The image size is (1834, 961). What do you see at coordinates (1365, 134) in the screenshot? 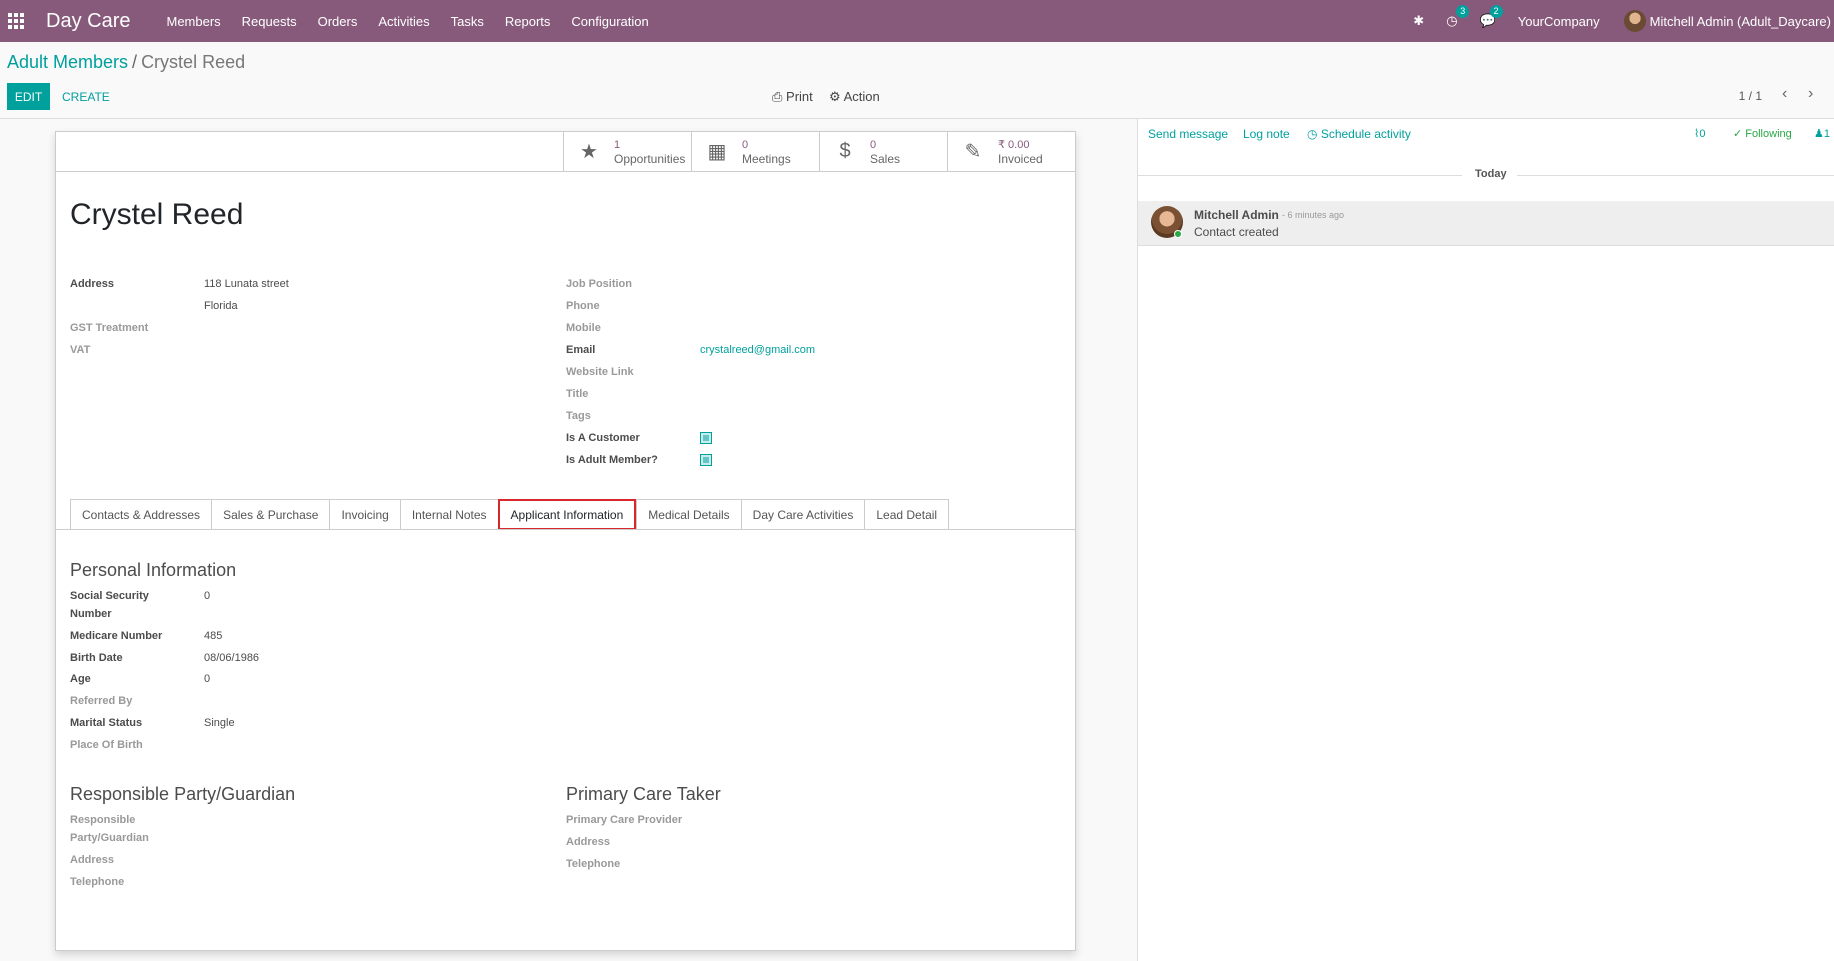
I see `schedule-activity-label: Schedule activity` at bounding box center [1365, 134].